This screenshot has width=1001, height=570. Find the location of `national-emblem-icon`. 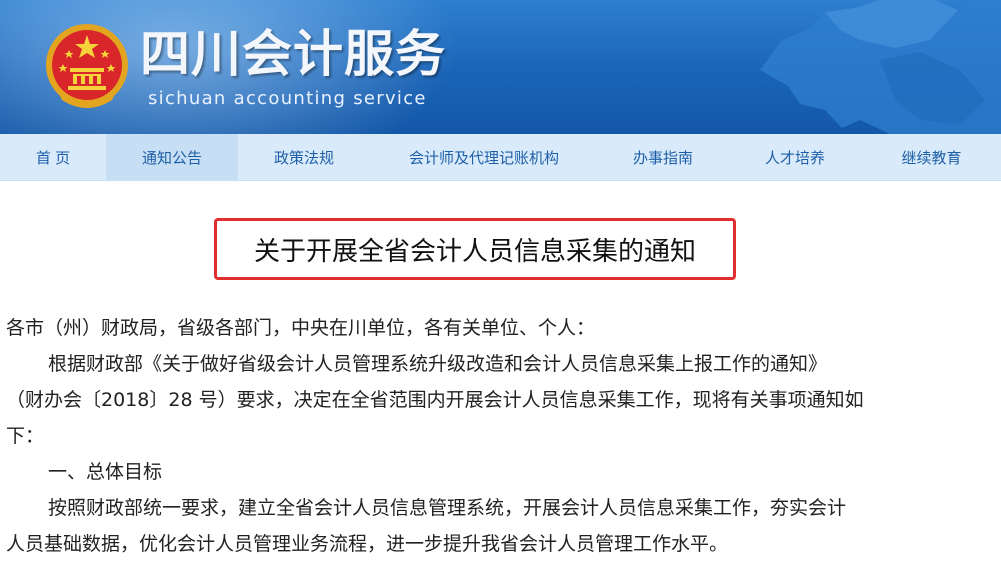

national-emblem-icon is located at coordinates (87, 66).